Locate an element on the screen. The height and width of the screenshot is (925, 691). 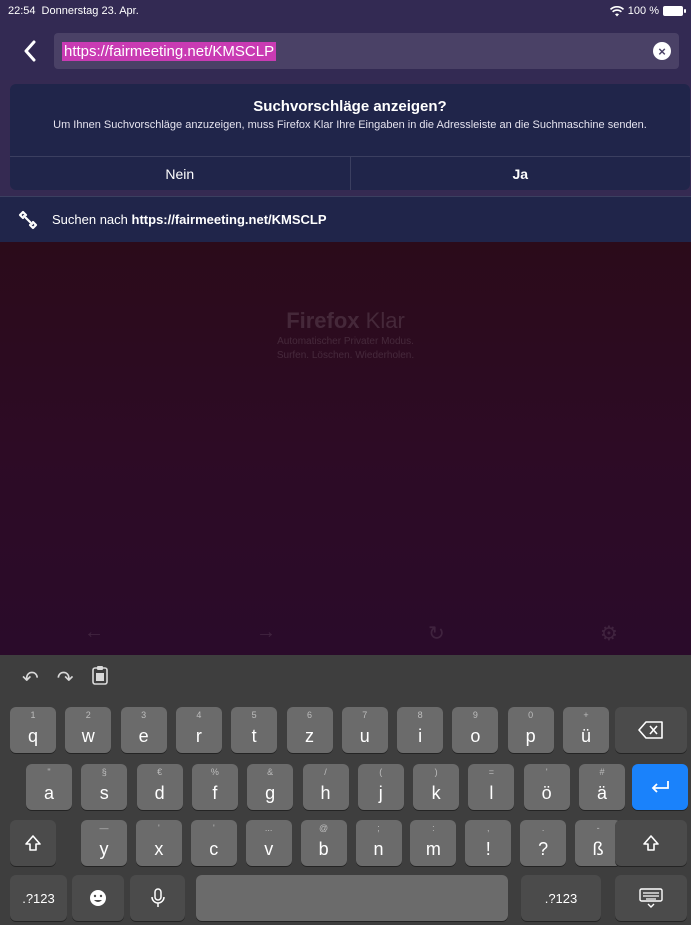
redo-icon: ↷ is located at coordinates (65, 678).